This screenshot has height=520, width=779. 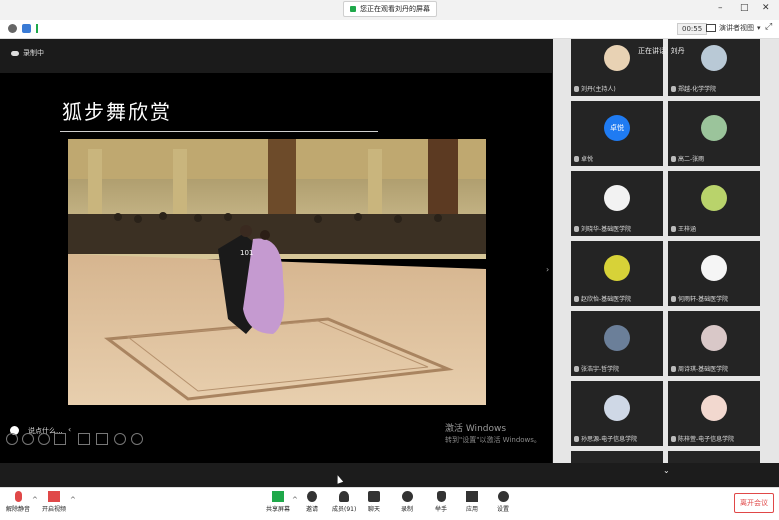 What do you see at coordinates (606, 229) in the screenshot?
I see `participant-name: 刘晓华-基础医学院` at bounding box center [606, 229].